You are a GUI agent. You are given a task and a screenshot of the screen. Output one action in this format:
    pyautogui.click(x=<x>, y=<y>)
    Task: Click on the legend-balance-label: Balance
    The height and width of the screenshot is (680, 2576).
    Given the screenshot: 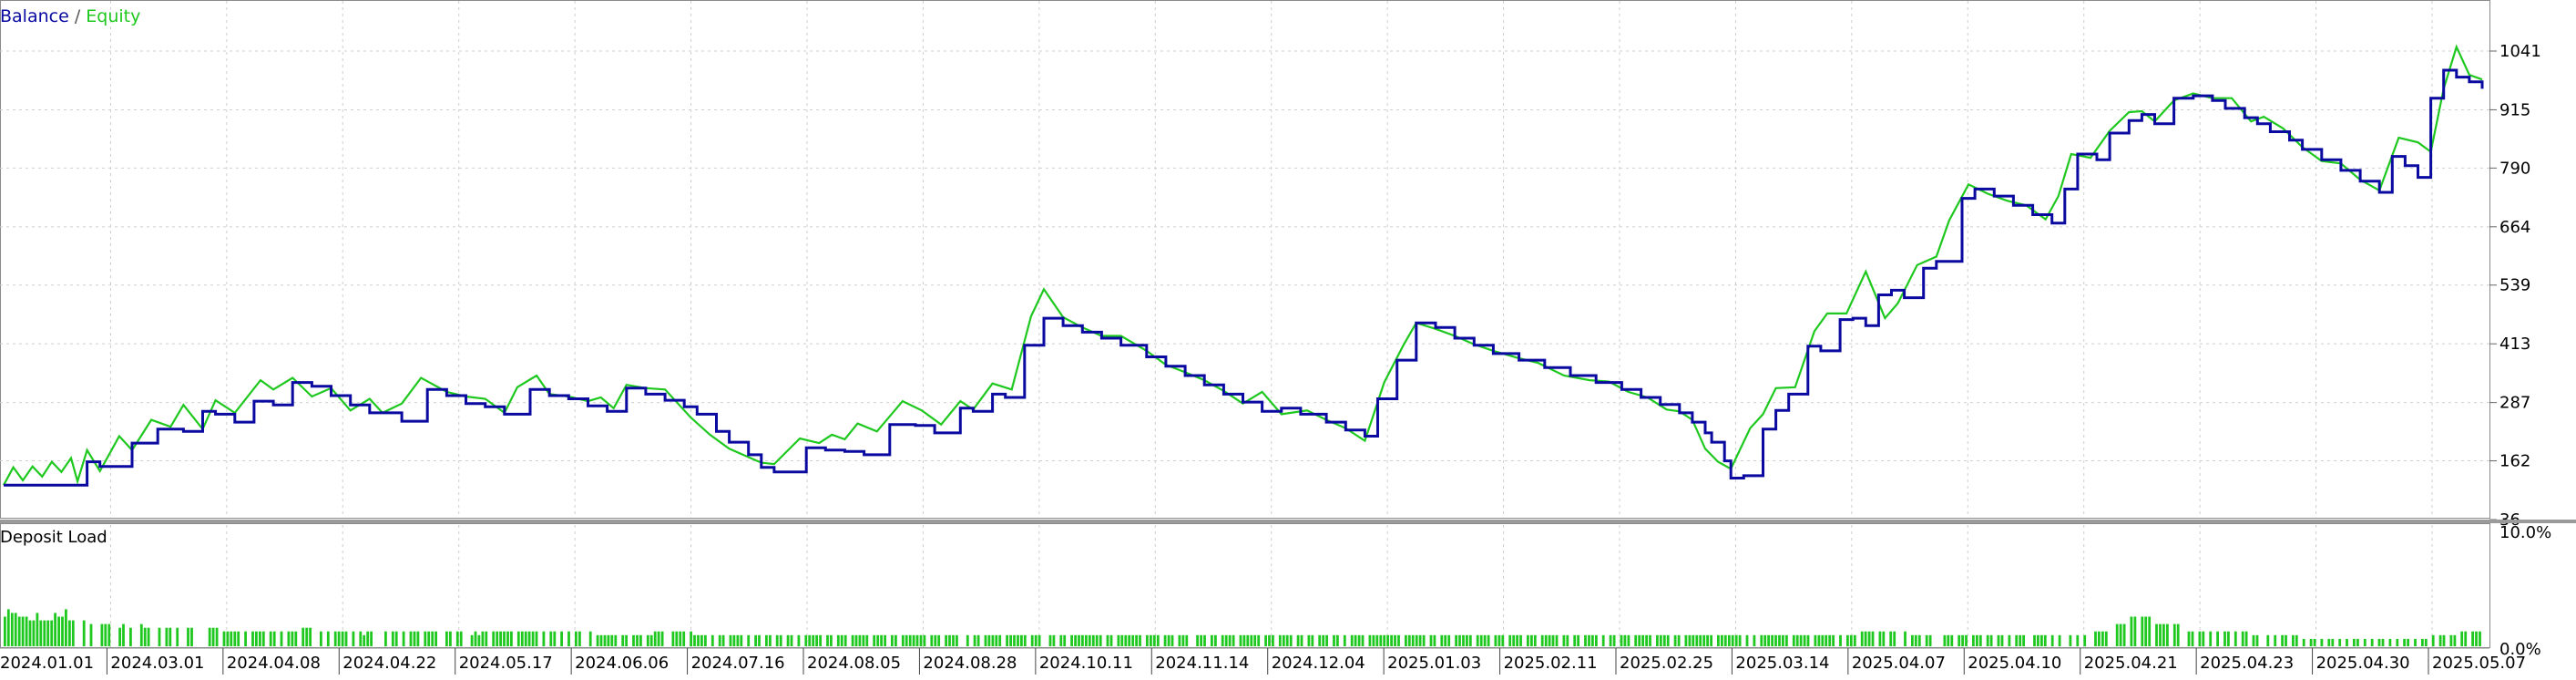 What is the action you would take?
    pyautogui.click(x=34, y=16)
    